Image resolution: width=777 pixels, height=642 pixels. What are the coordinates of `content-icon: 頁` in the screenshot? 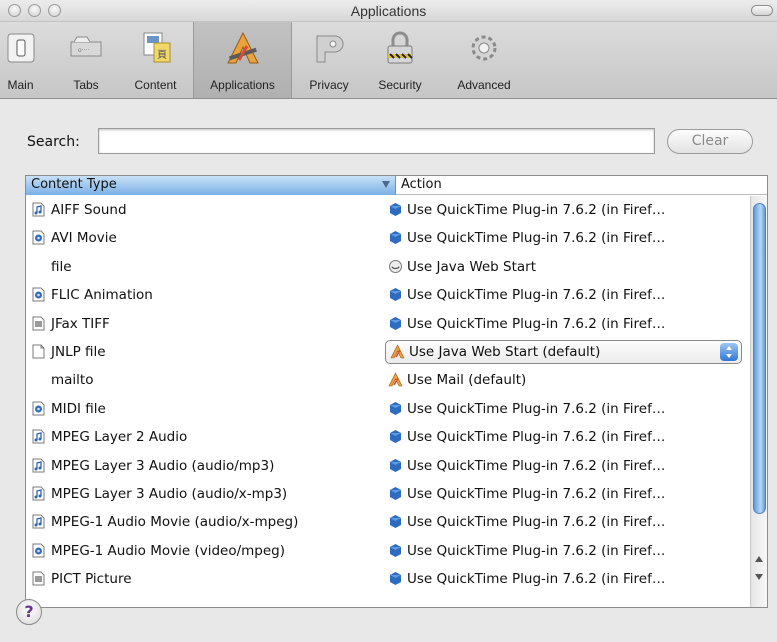 It's located at (156, 47).